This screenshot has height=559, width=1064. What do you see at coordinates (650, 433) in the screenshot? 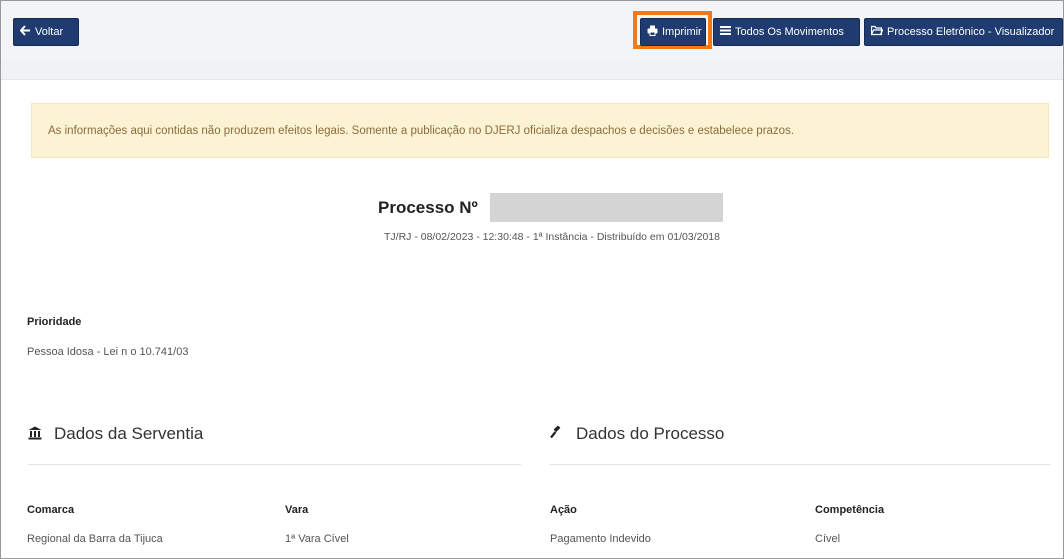
I see `dados-processo-heading-text: Dados do Processo` at bounding box center [650, 433].